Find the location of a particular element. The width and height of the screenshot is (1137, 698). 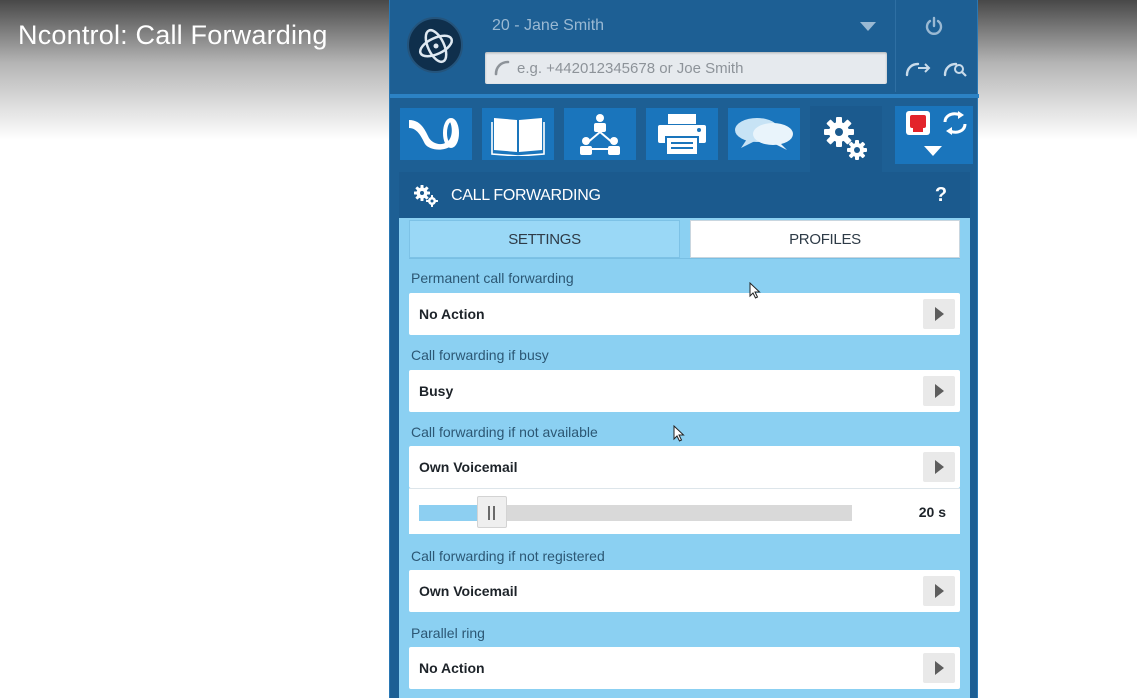

user-select-value: 20 - Jane Smith is located at coordinates (548, 25).